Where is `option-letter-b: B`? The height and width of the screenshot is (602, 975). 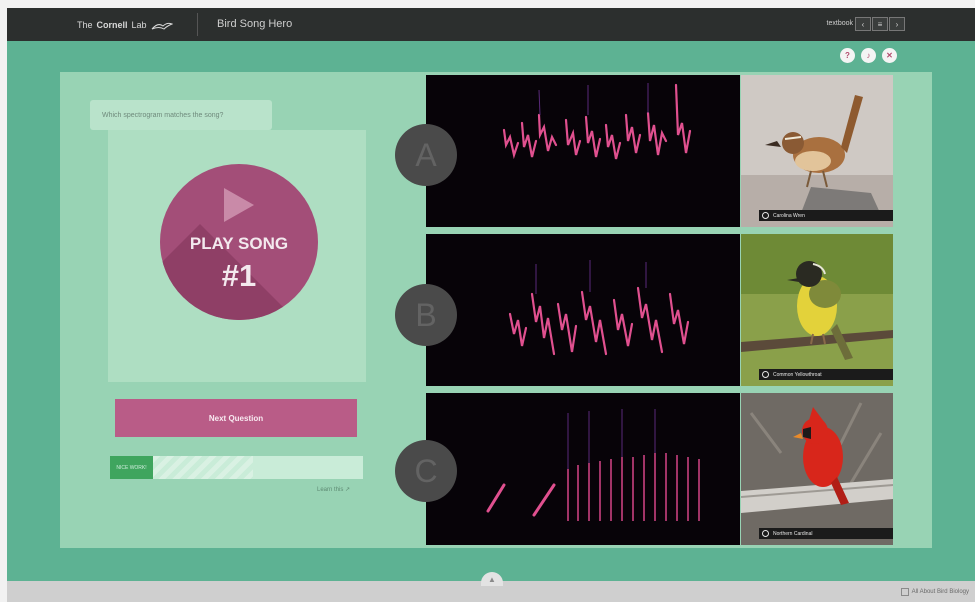
option-letter-b: B is located at coordinates (426, 315).